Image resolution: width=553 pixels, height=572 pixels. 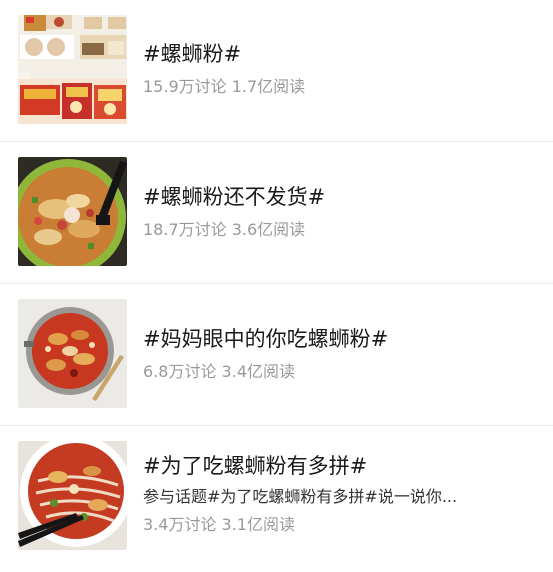 What do you see at coordinates (258, 524) in the screenshot?
I see `read-count: 3.1亿阅读` at bounding box center [258, 524].